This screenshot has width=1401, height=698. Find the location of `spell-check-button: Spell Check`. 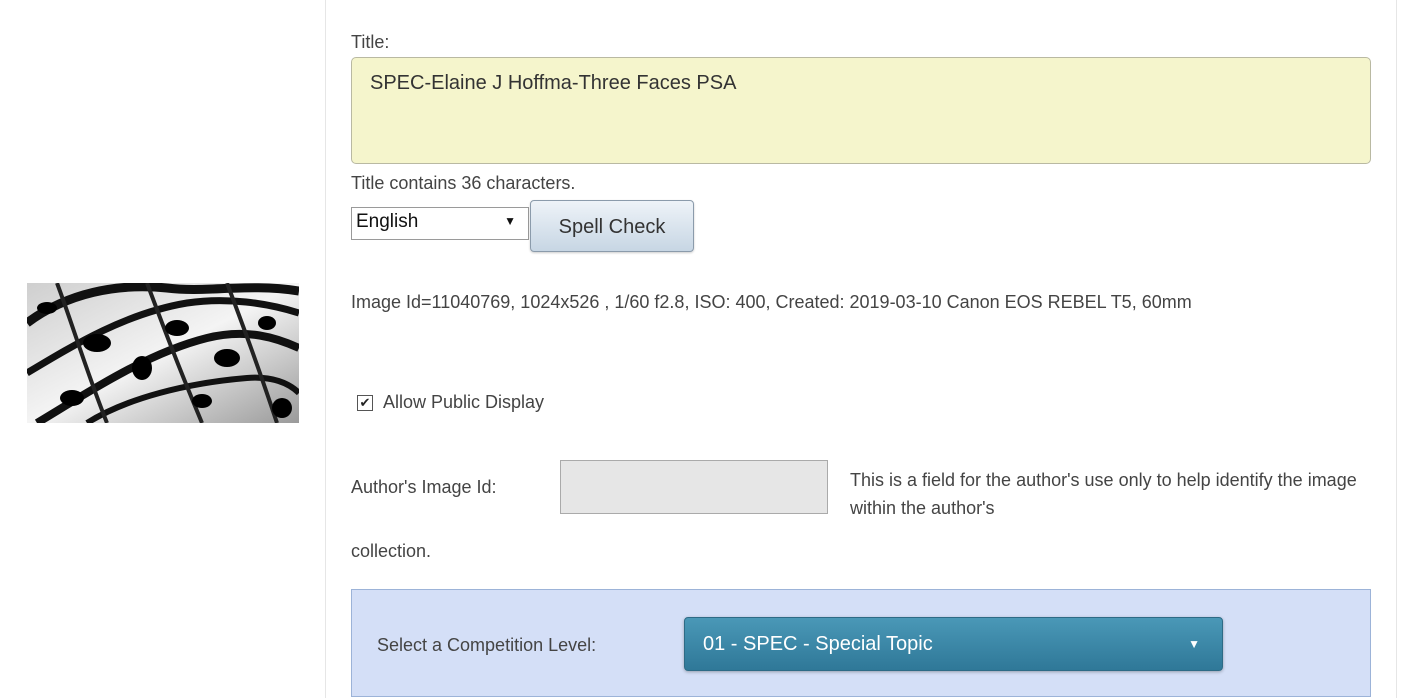

spell-check-button: Spell Check is located at coordinates (612, 226).